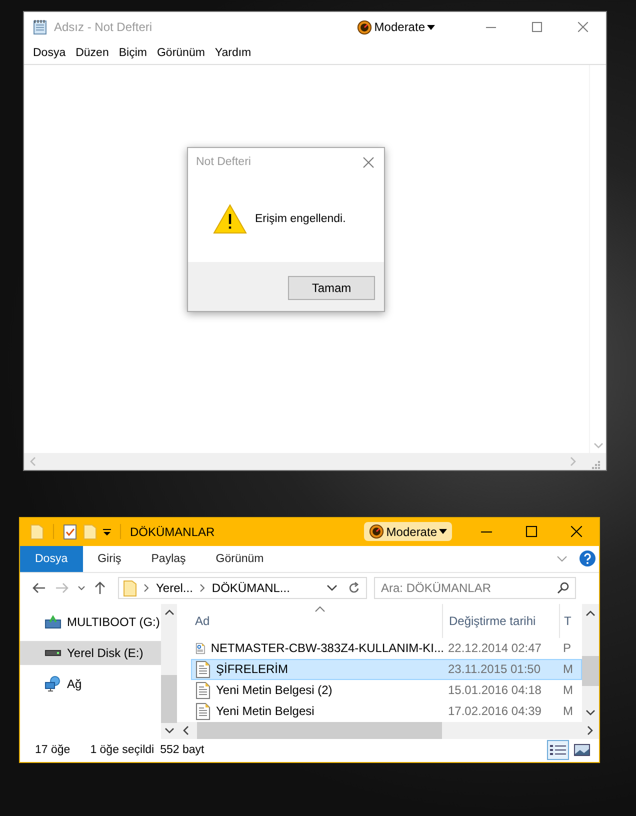 The image size is (636, 816). What do you see at coordinates (90, 684) in the screenshot?
I see `nav-item: Ağ` at bounding box center [90, 684].